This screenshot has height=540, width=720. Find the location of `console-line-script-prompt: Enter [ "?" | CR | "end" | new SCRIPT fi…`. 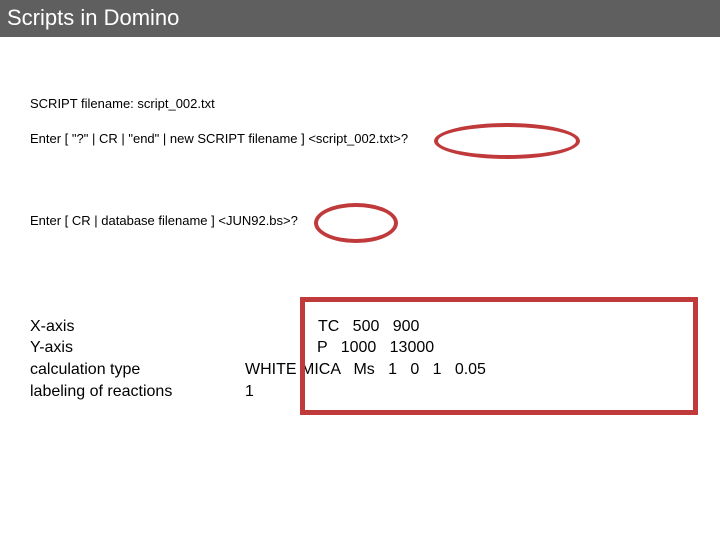

console-line-script-prompt: Enter [ "?" | CR | "end" | new SCRIPT fi… is located at coordinates (219, 138).